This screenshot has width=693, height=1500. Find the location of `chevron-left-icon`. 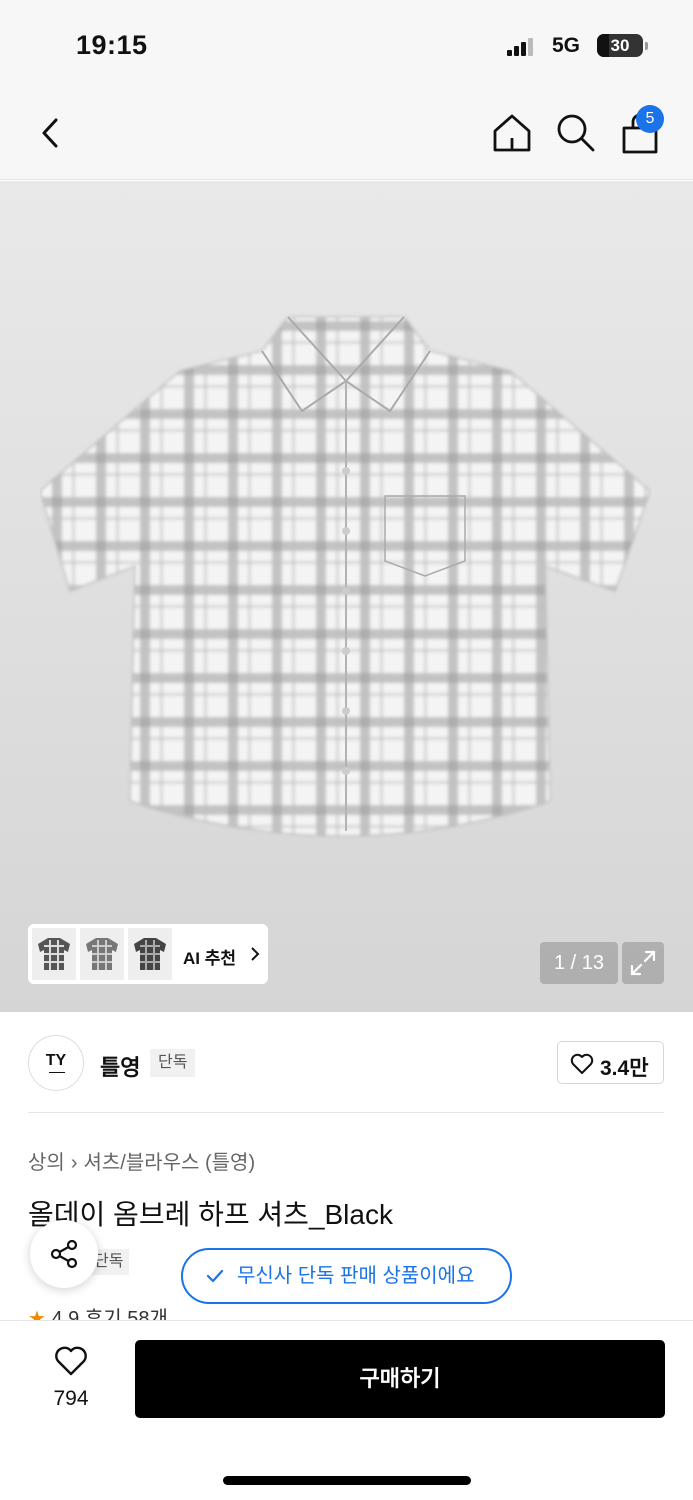

chevron-left-icon is located at coordinates (50, 133).